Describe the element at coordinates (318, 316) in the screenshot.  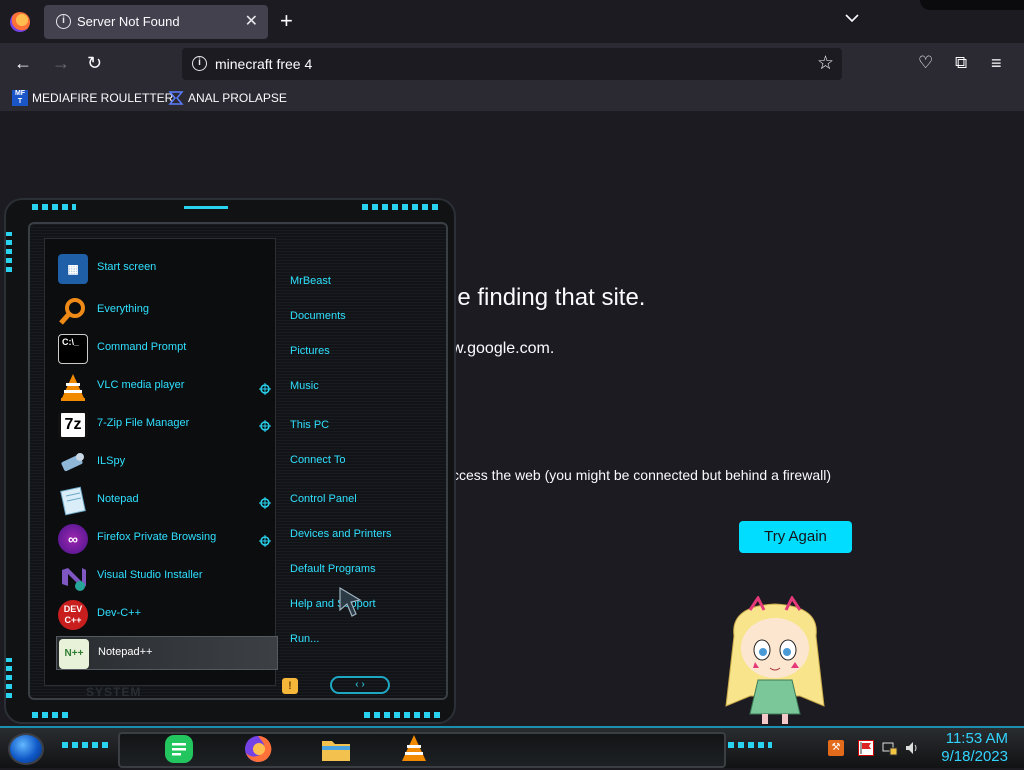
I see `place-documents: Documents` at that location.